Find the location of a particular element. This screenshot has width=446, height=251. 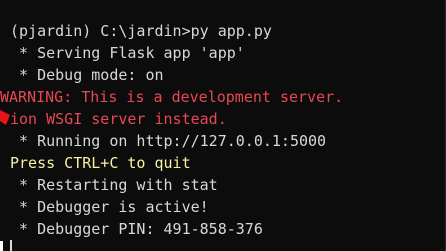

terminal-line-warning-continued: ion WSGI server instead. is located at coordinates (118, 119).